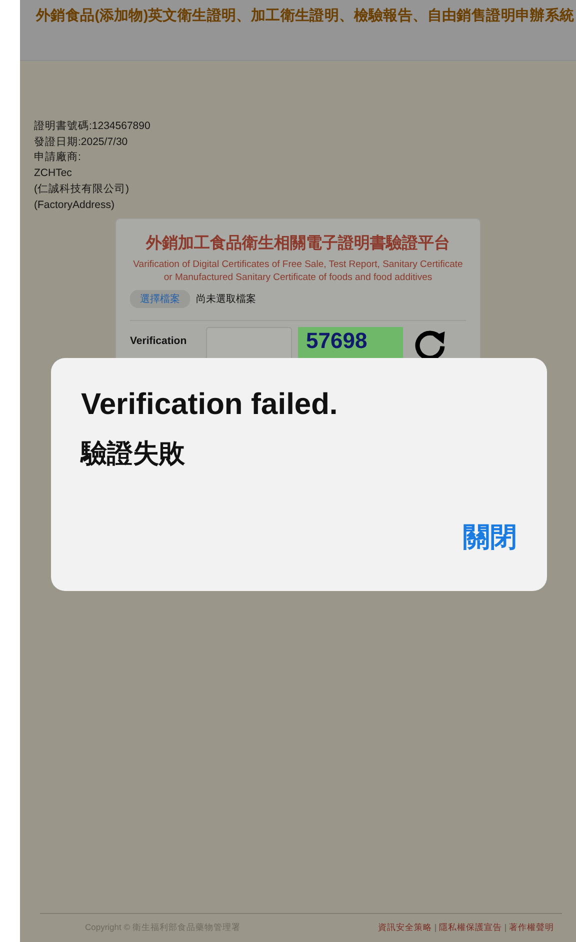 This screenshot has width=576, height=942. Describe the element at coordinates (298, 271) in the screenshot. I see `card-subtitle: Varification of Digital Certificates of Free Sale, Test Report, Sanitary Certificate or Manufactured Sanitary Certificate of foods and food additives` at that location.